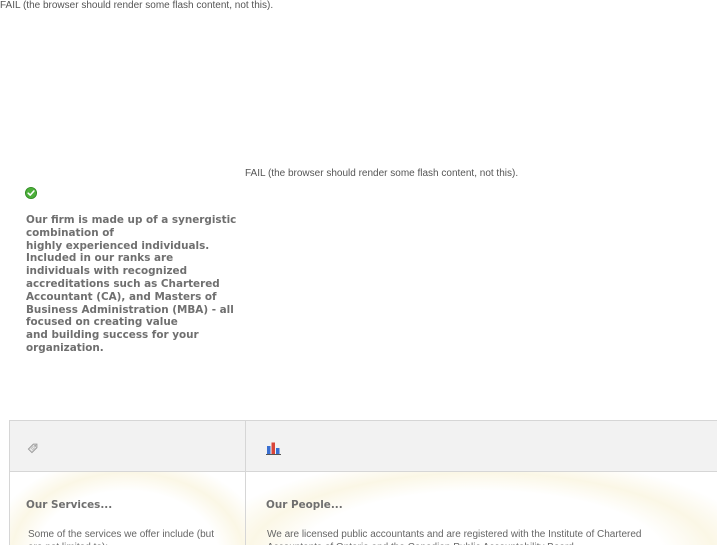 This screenshot has height=545, width=727. I want to click on bar-chart-icon, so click(273, 448).